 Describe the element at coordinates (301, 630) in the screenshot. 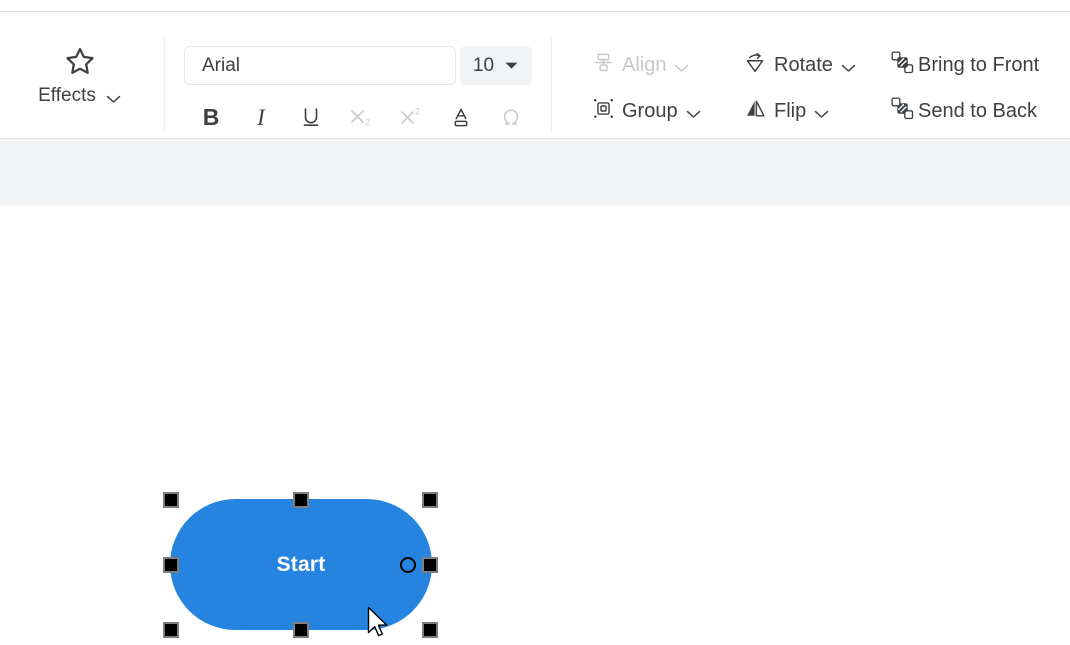

I see `resize-handle-bottom-center` at that location.